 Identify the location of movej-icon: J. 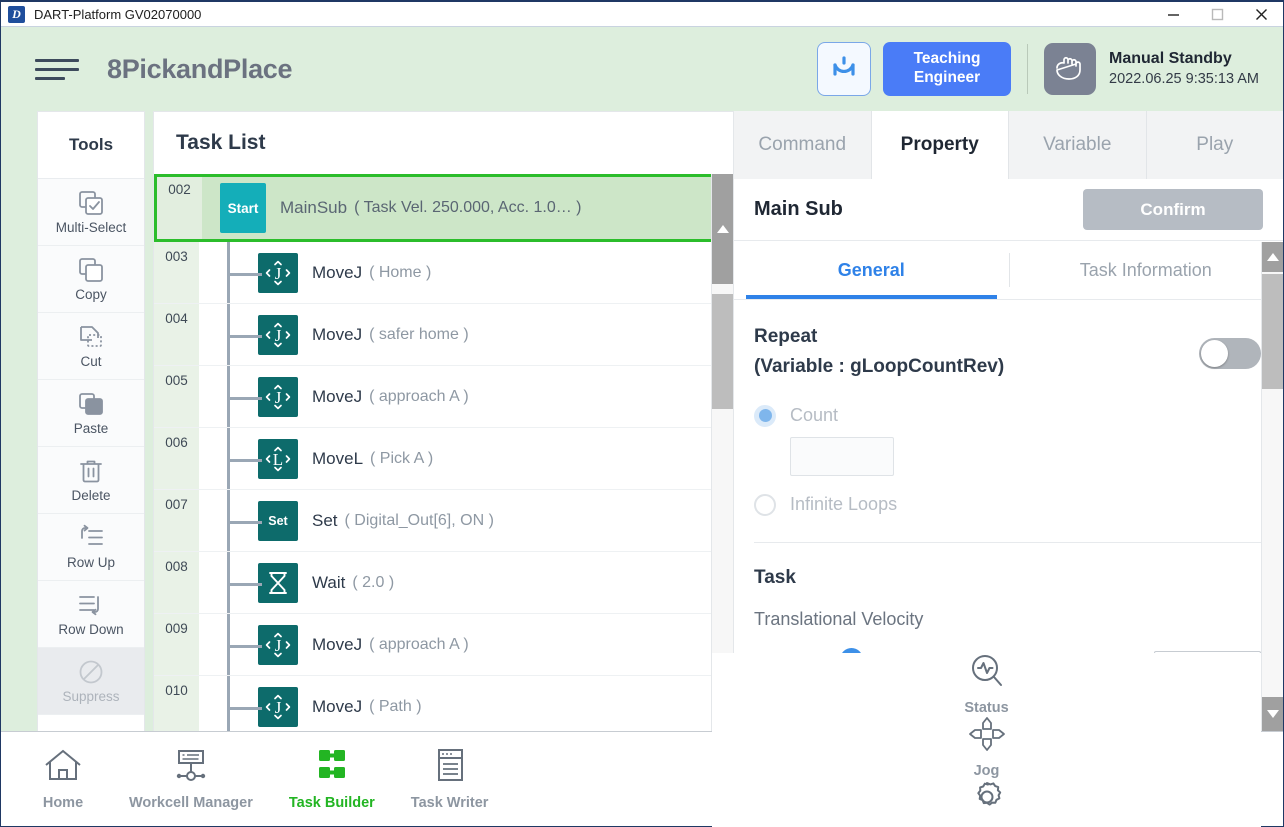
(278, 644).